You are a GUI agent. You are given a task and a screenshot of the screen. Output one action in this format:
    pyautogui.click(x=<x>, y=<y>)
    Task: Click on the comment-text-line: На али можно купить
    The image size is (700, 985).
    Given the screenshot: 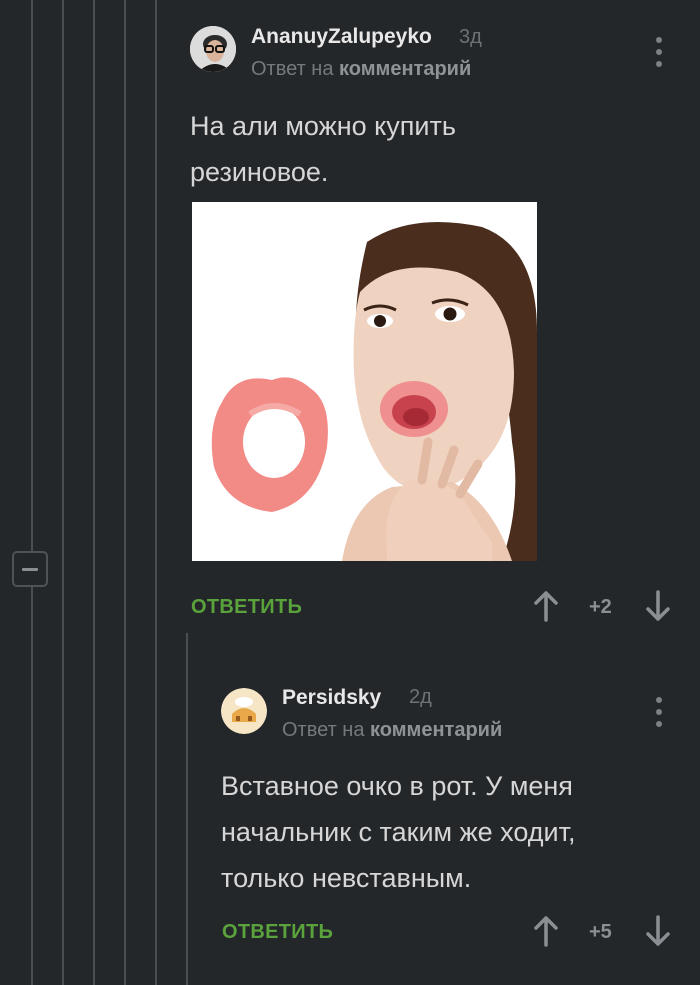 What is the action you would take?
    pyautogui.click(x=323, y=126)
    